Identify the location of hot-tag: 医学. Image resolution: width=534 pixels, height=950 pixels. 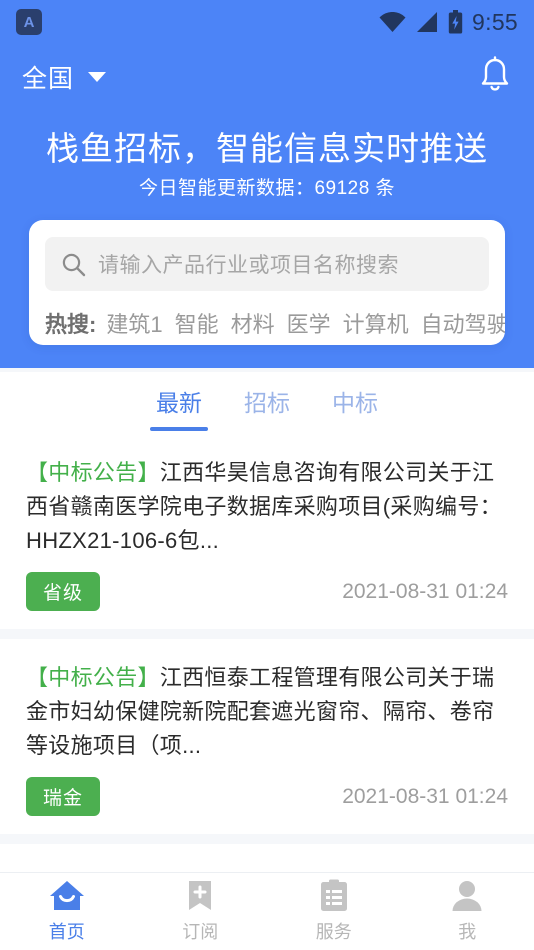
(309, 323).